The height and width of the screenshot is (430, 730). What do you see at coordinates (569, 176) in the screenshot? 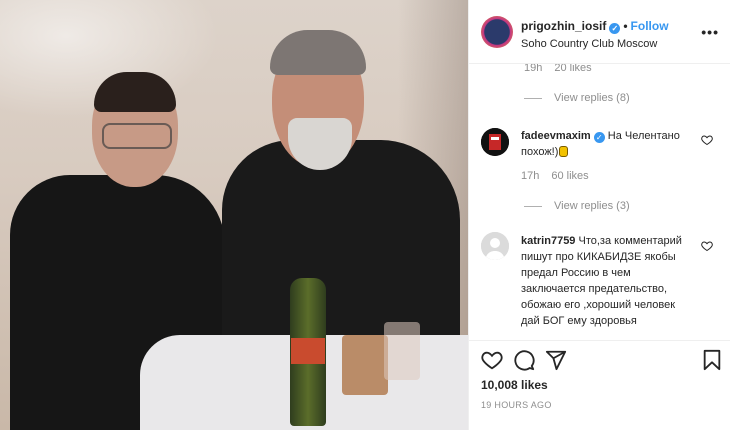
I see `comment-likes: 60 likes` at bounding box center [569, 176].